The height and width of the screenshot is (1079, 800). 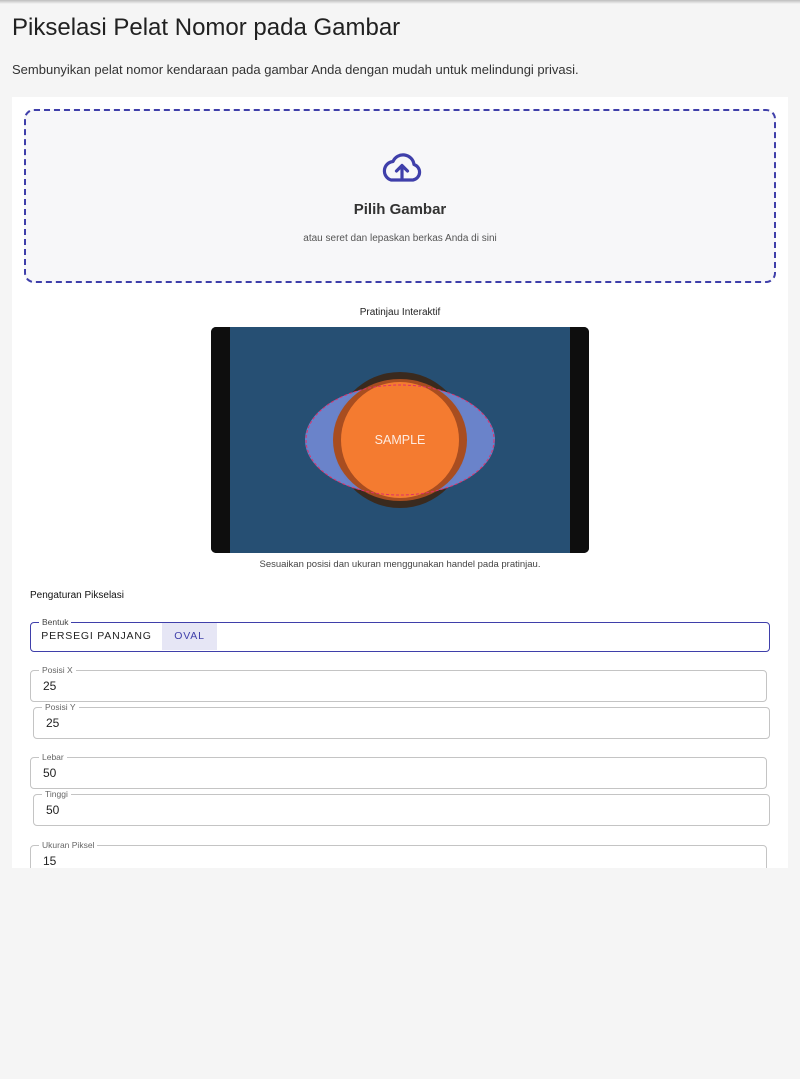 I want to click on shape-toggle-group: Bentuk PERSEGI PANJANG OVAL, so click(x=400, y=634).